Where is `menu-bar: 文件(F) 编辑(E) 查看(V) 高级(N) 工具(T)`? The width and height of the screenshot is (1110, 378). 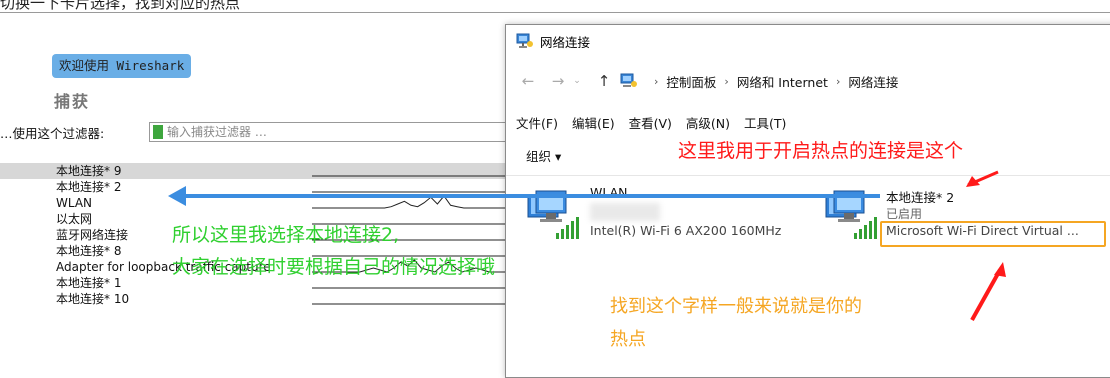 menu-bar: 文件(F) 编辑(E) 查看(V) 高级(N) 工具(T) is located at coordinates (658, 122).